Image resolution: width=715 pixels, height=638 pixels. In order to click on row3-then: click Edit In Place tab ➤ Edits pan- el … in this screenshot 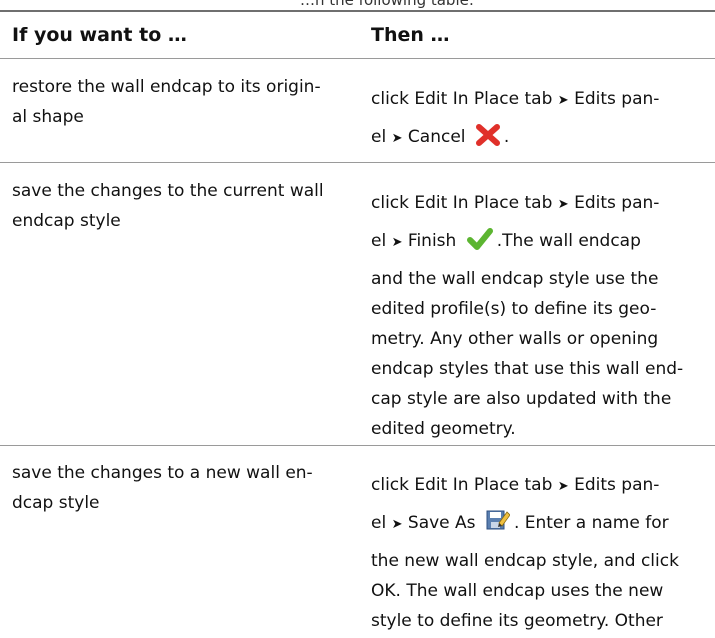, I will do `click(538, 552)`.